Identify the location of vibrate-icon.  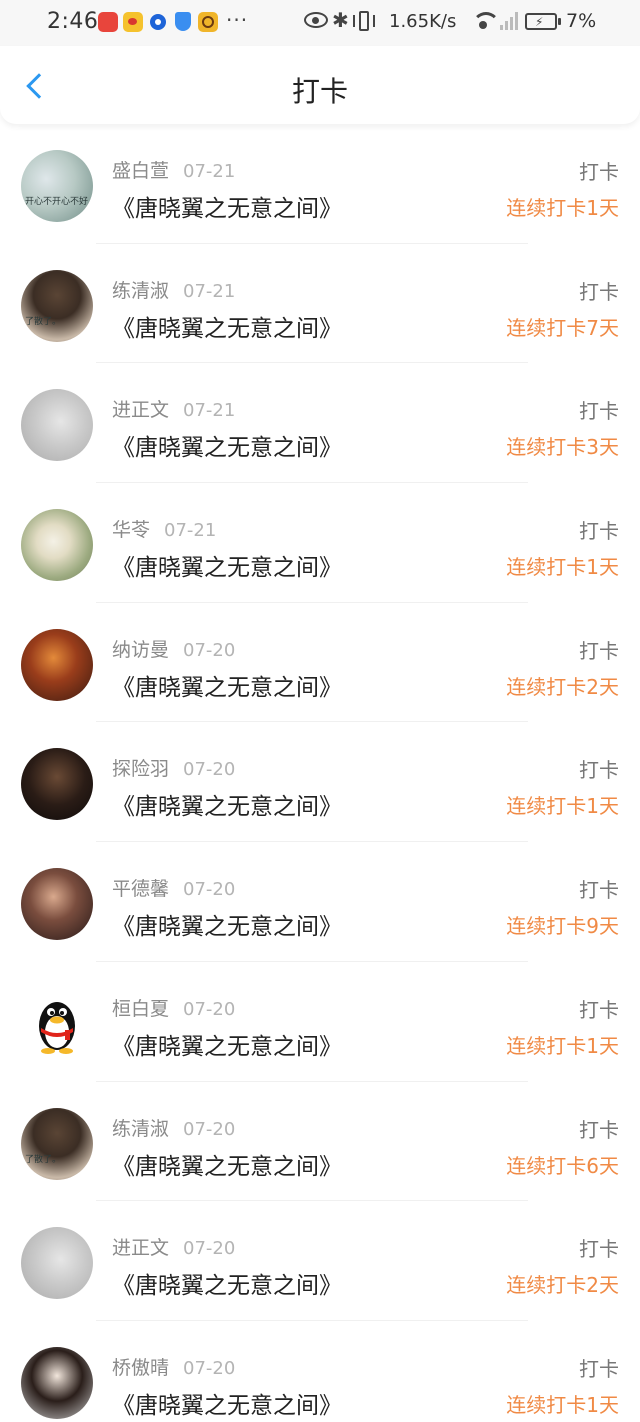
(364, 21).